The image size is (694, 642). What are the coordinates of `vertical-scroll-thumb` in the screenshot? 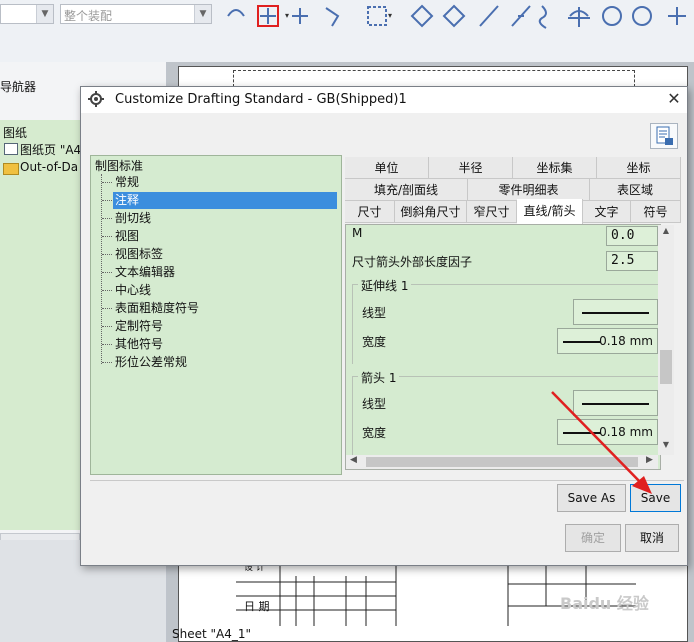 It's located at (666, 367).